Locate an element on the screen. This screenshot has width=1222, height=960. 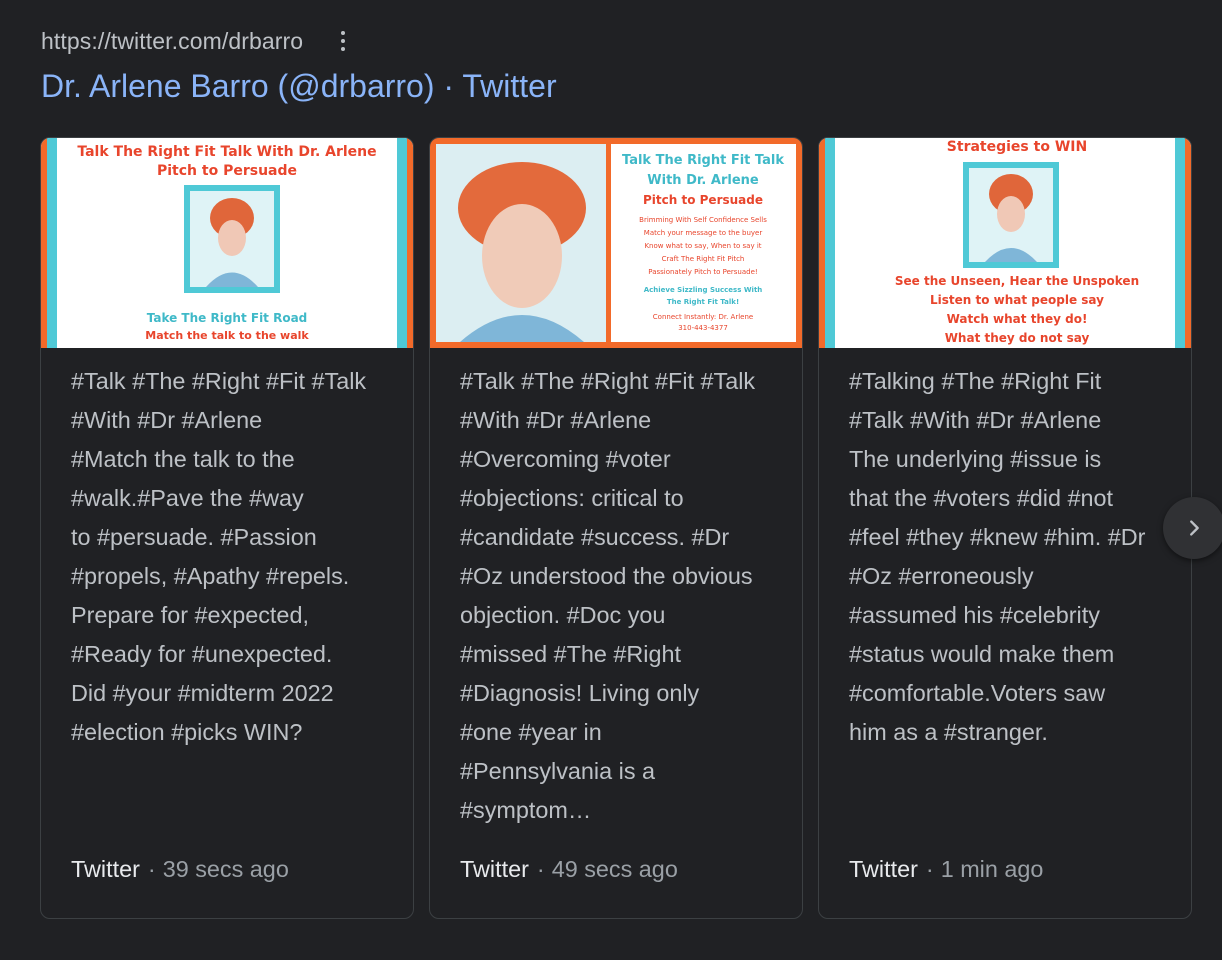
svg-text:Passionately Pitch to Persuade: Passionately Pitch to Persuade! is located at coordinates (702, 272).